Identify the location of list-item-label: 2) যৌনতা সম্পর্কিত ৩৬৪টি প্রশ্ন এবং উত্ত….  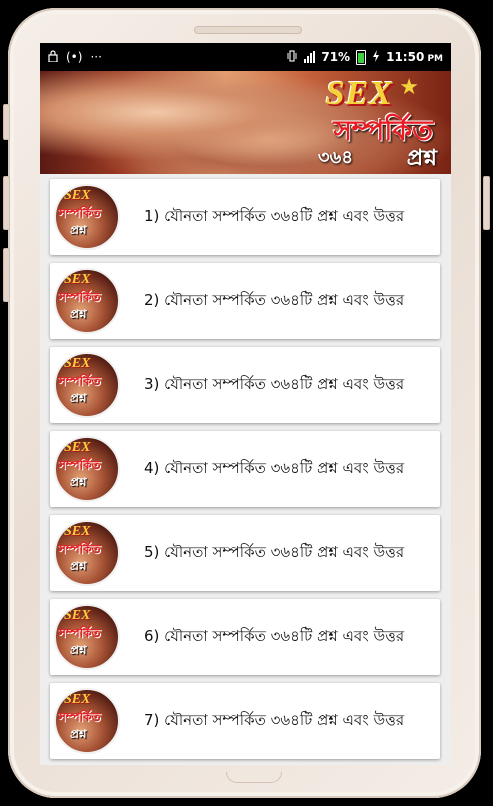
(274, 299).